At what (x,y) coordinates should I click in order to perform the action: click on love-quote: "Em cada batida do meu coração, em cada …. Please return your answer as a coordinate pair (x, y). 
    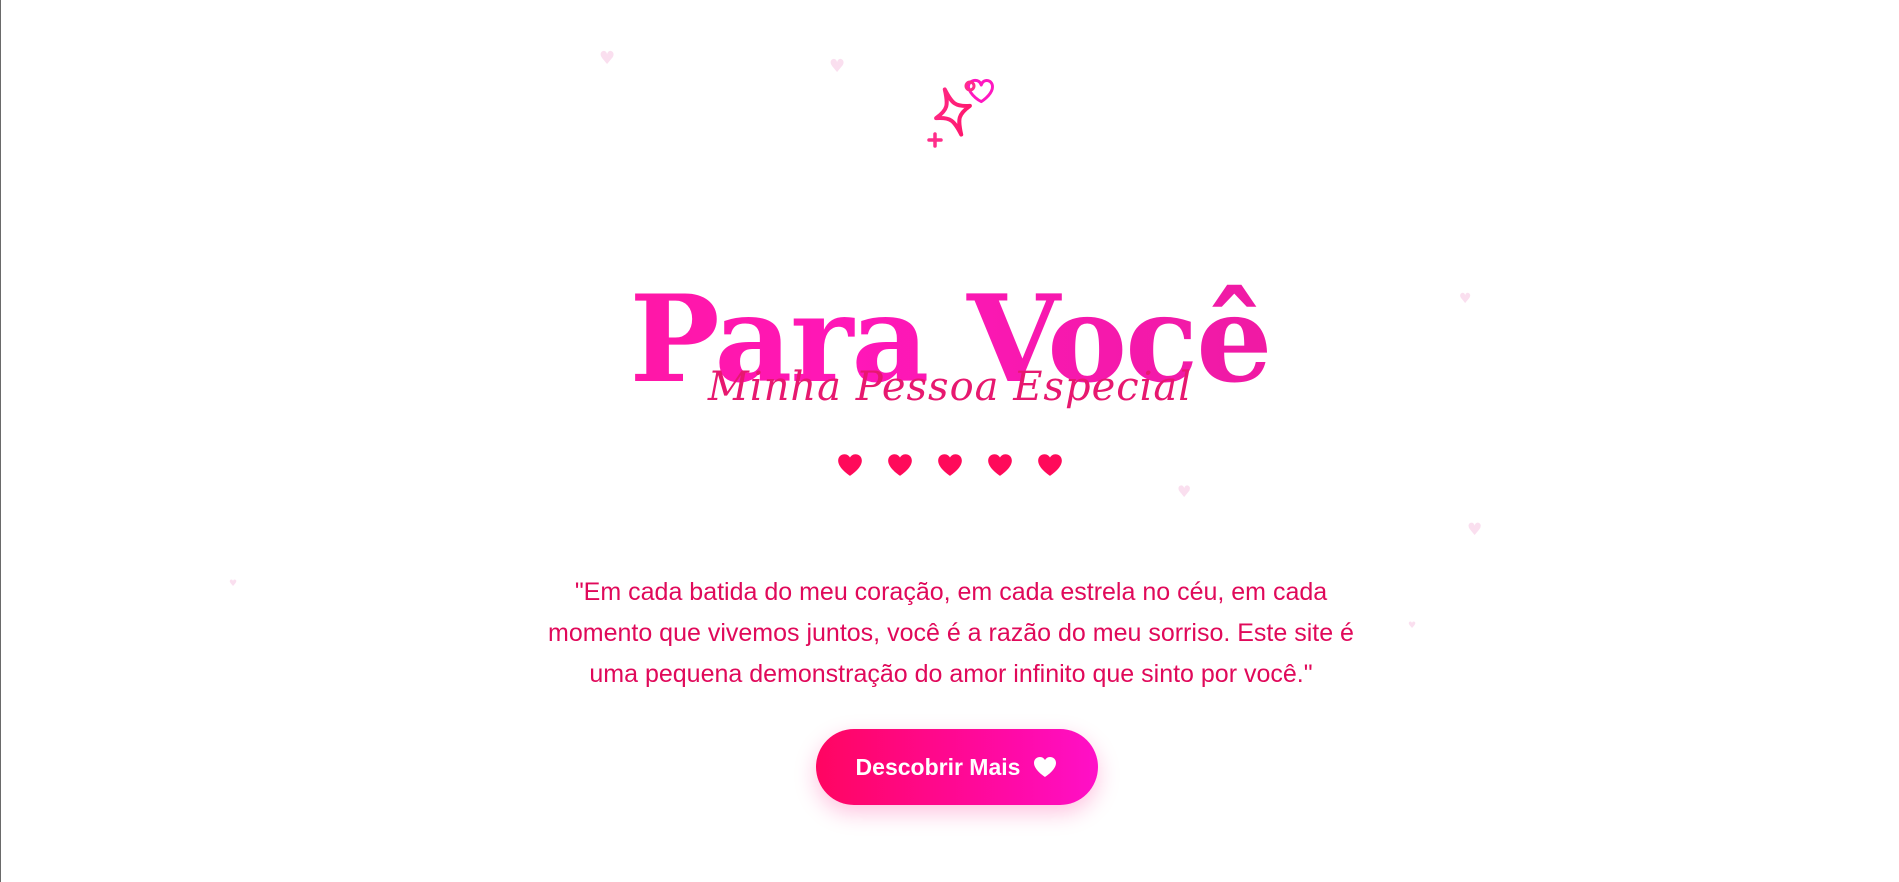
    Looking at the image, I should click on (951, 633).